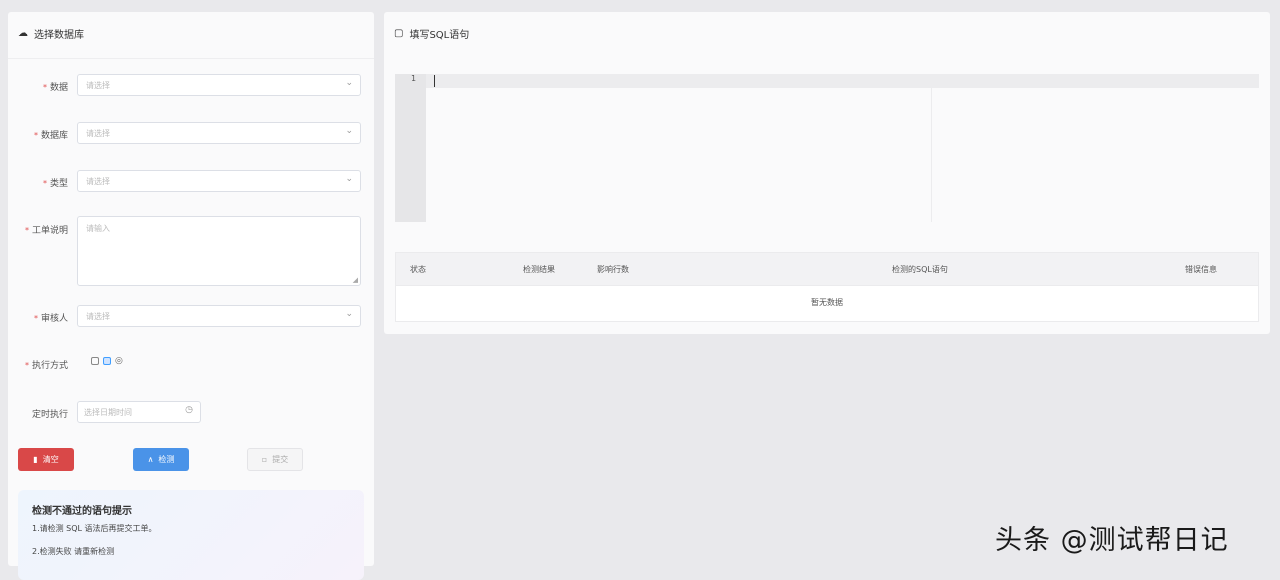 The height and width of the screenshot is (580, 1280). Describe the element at coordinates (55, 184) in the screenshot. I see `field-label-3: * 类型` at that location.